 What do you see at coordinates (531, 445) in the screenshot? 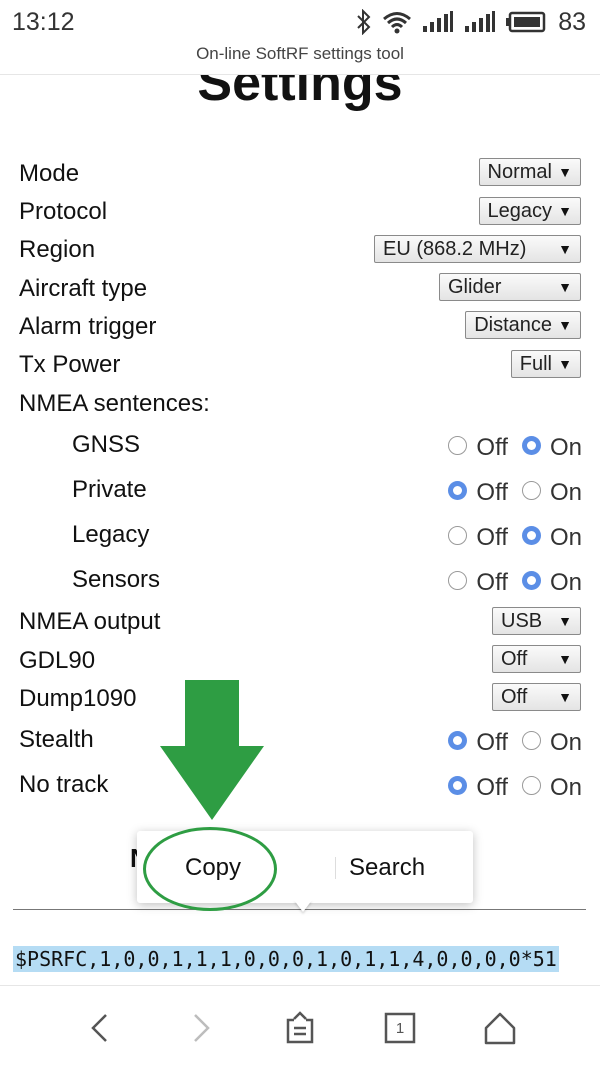
I see `gnss-on-radio` at bounding box center [531, 445].